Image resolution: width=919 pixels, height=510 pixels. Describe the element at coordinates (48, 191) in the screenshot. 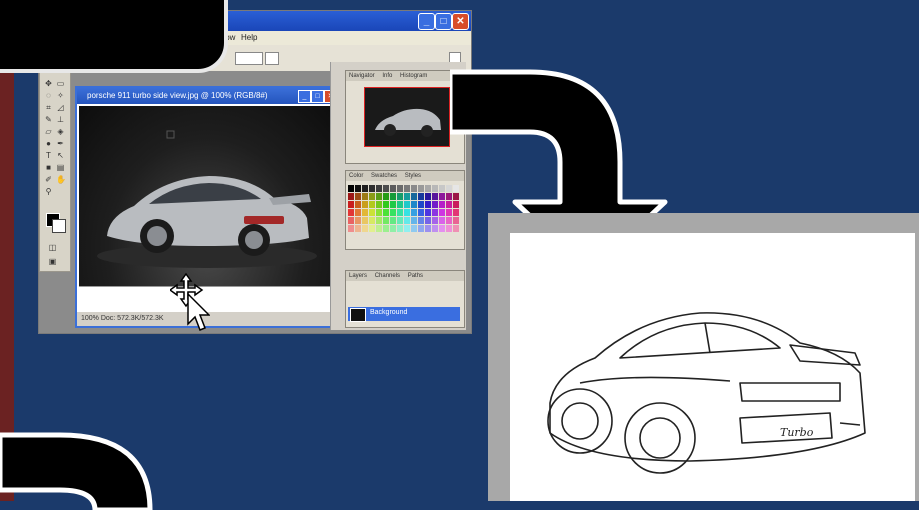

I see `zoom-tool-icon: ⚲` at that location.